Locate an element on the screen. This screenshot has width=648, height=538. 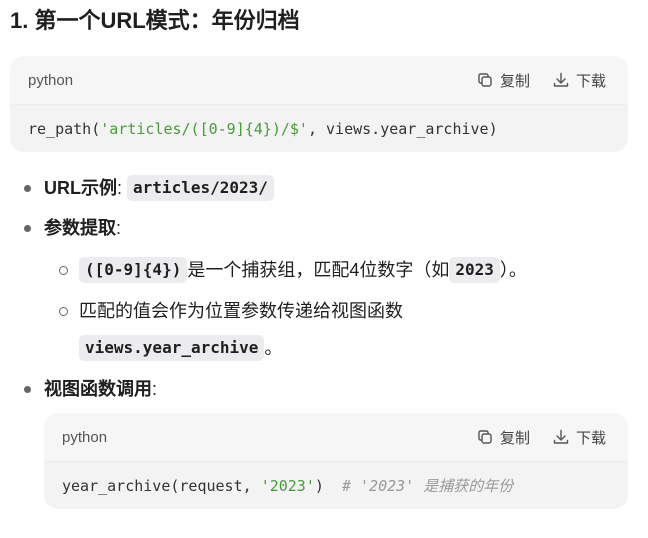
bullet-label: URL示例 is located at coordinates (80, 188).